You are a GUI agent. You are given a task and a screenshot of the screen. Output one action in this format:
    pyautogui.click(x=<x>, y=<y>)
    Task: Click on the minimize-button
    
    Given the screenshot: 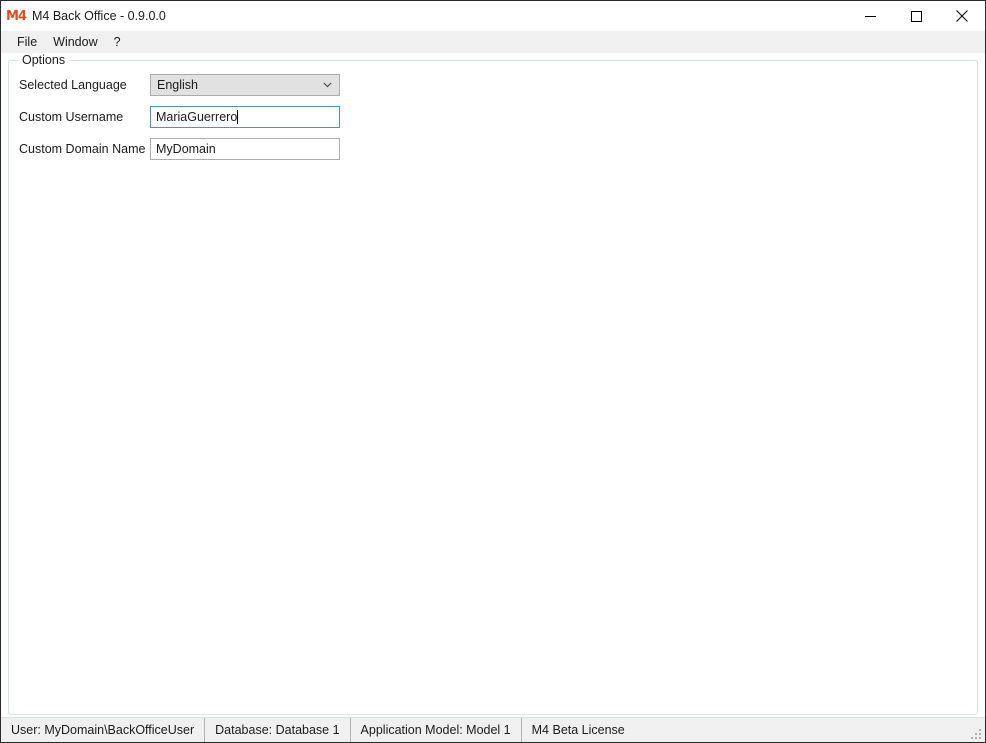 What is the action you would take?
    pyautogui.click(x=870, y=16)
    